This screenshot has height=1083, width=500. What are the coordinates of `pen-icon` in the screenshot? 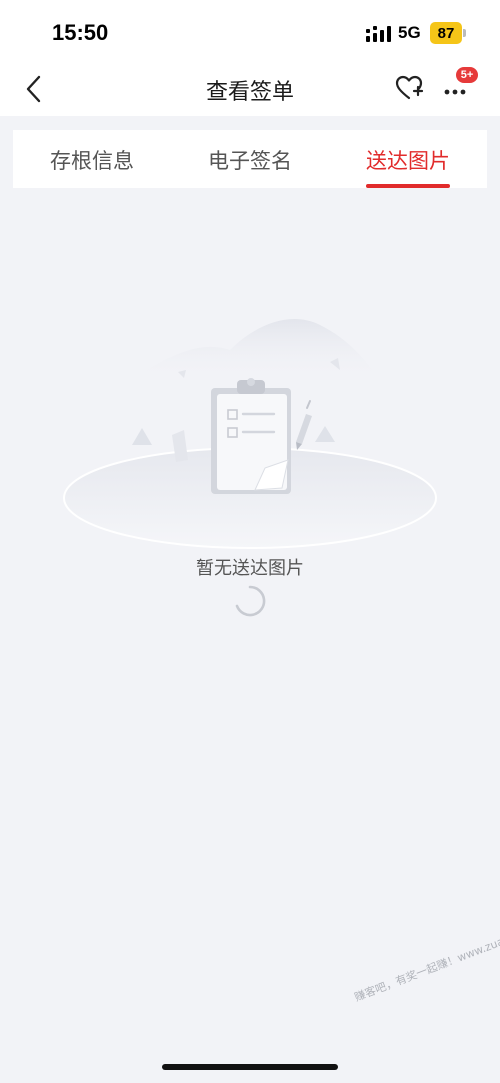 It's located at (304, 425).